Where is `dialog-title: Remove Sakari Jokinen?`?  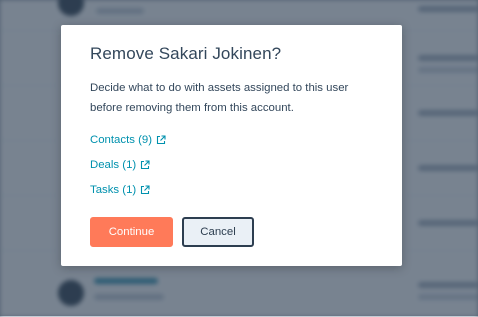
dialog-title: Remove Sakari Jokinen? is located at coordinates (186, 53).